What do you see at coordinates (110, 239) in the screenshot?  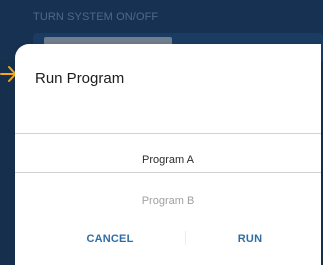 I see `cancel-button: CANCEL` at bounding box center [110, 239].